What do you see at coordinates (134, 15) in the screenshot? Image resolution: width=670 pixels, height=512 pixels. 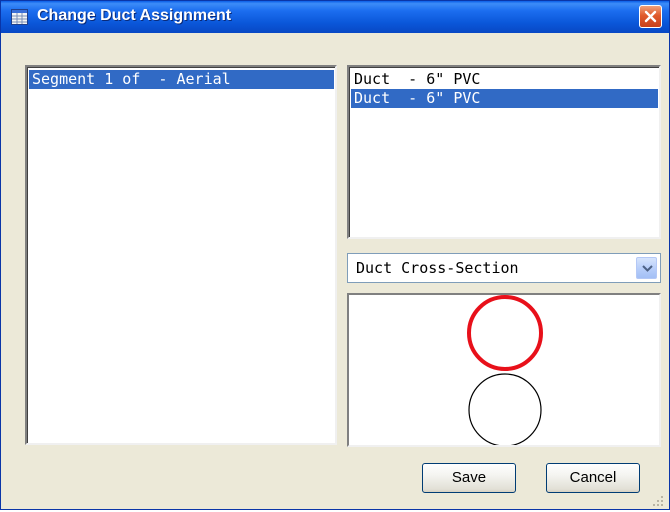 I see `window-title: Change Duct Assignment` at bounding box center [134, 15].